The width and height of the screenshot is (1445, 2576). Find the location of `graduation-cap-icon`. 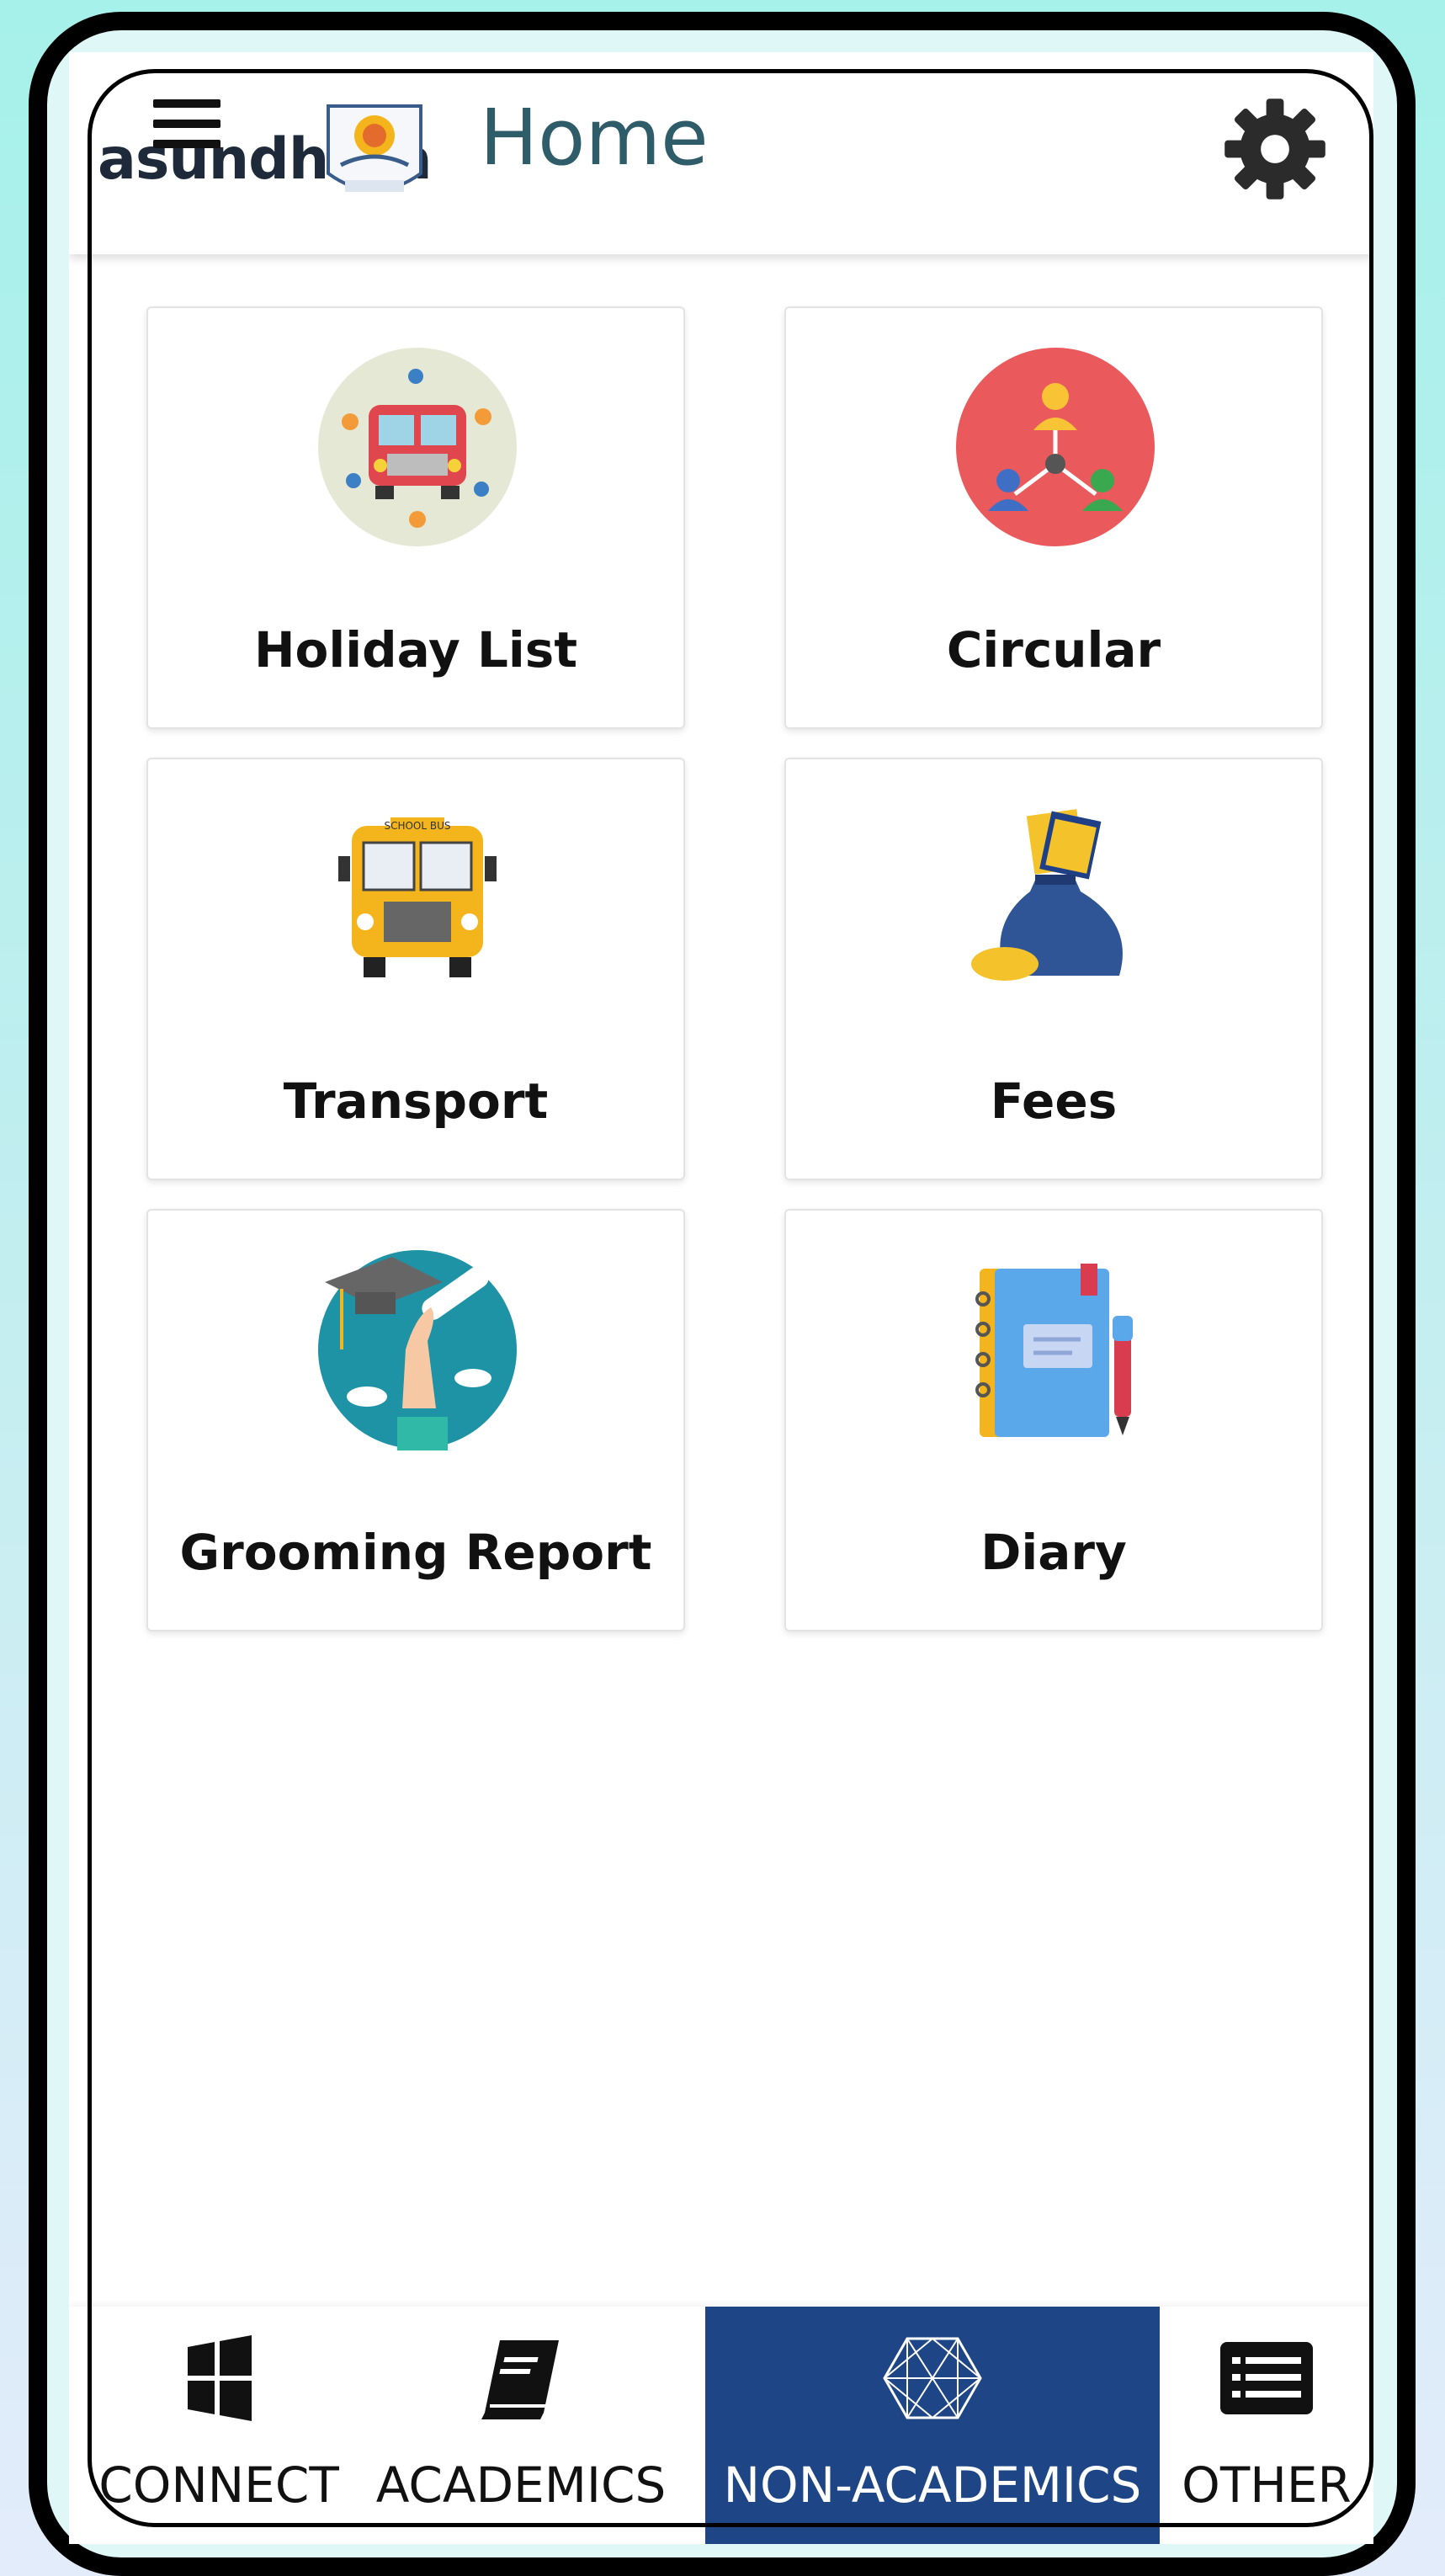

graduation-cap-icon is located at coordinates (417, 1350).